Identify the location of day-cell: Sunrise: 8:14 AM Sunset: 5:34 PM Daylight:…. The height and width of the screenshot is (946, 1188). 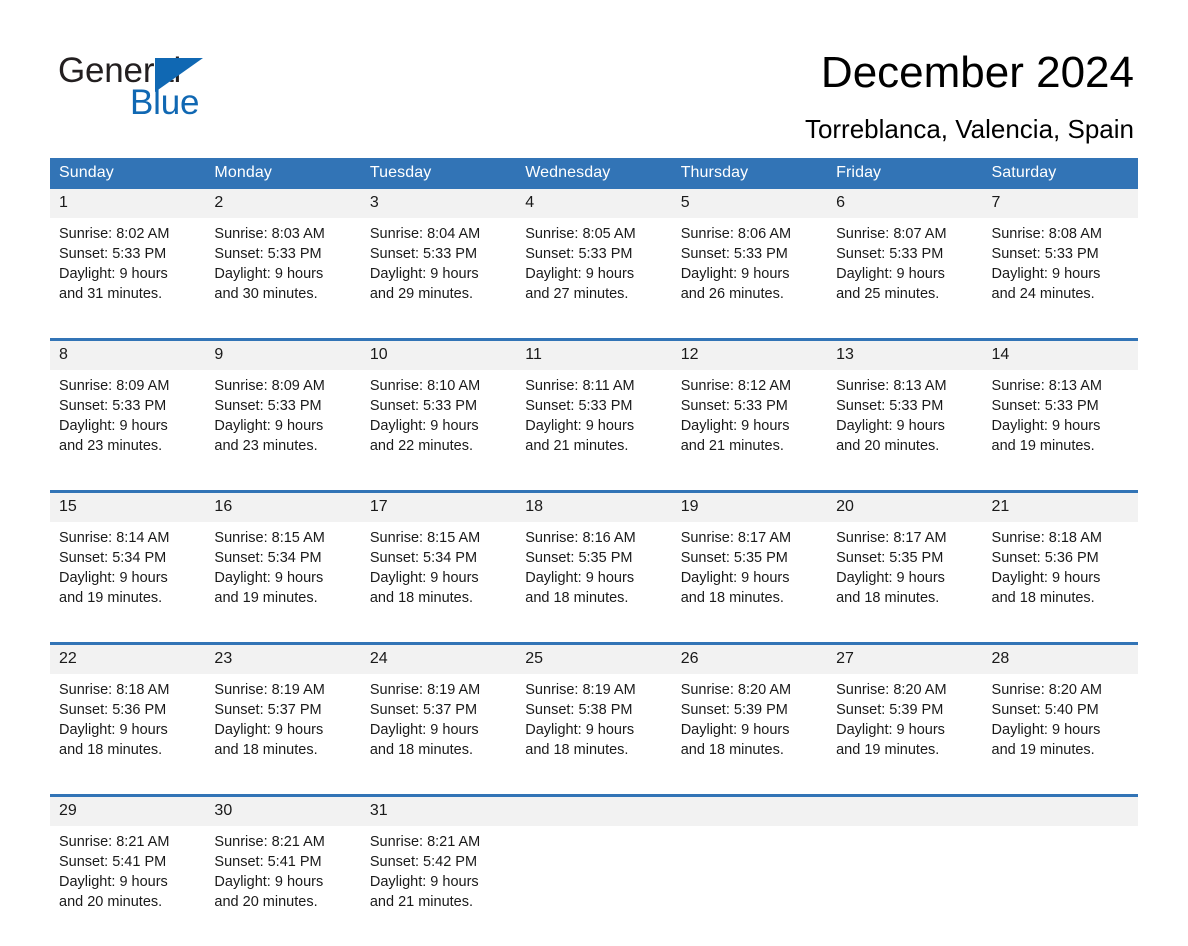
(128, 583).